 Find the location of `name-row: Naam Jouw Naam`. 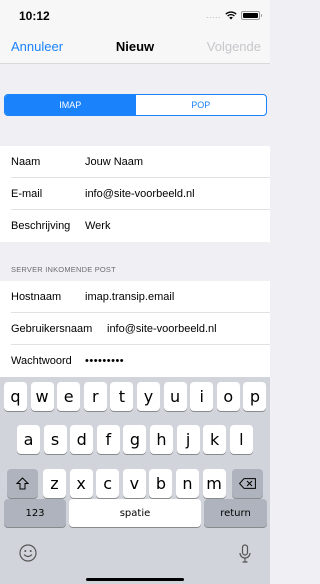

name-row: Naam Jouw Naam is located at coordinates (135, 162).